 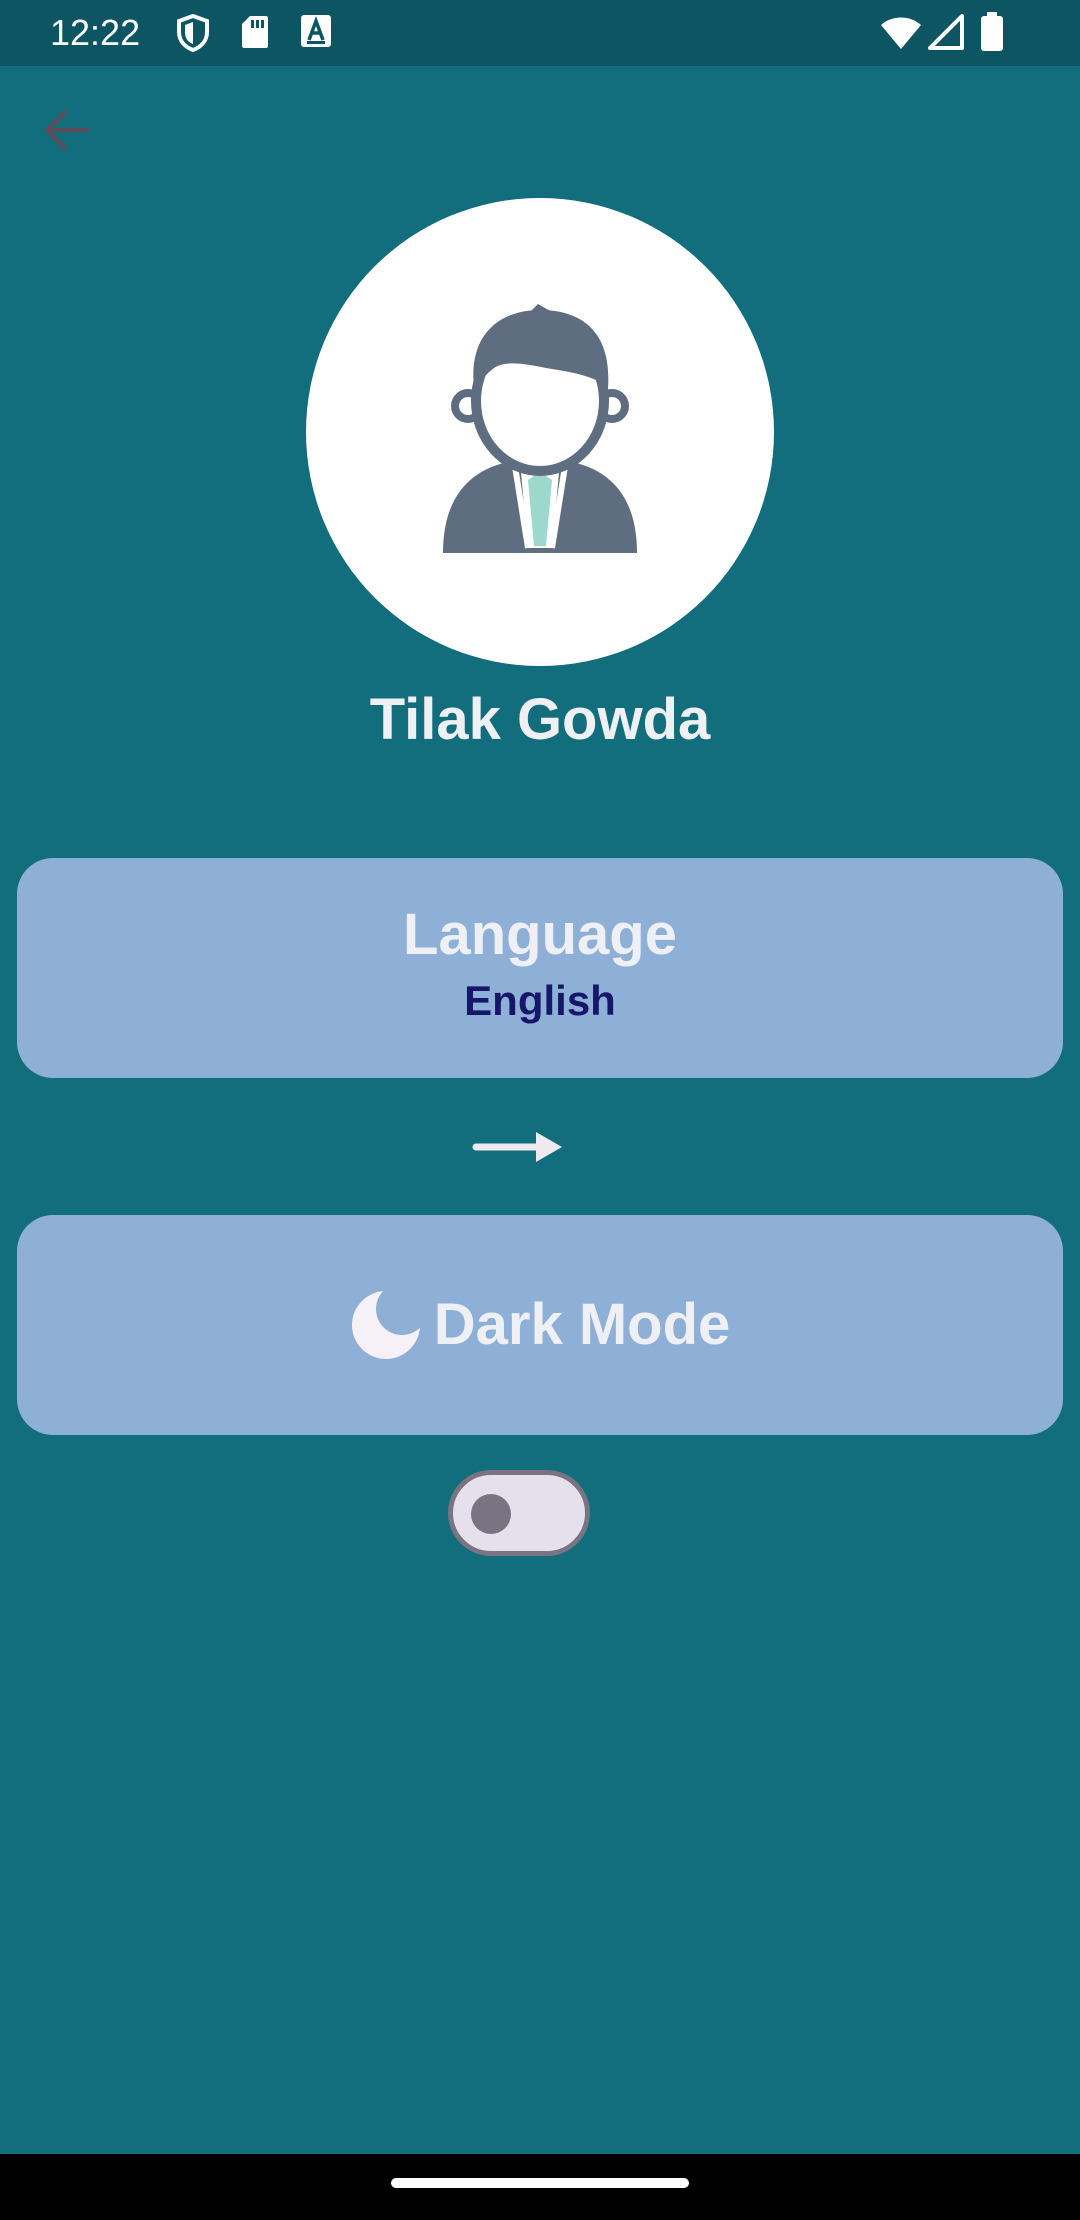 I want to click on navigation-bar, so click(x=540, y=2187).